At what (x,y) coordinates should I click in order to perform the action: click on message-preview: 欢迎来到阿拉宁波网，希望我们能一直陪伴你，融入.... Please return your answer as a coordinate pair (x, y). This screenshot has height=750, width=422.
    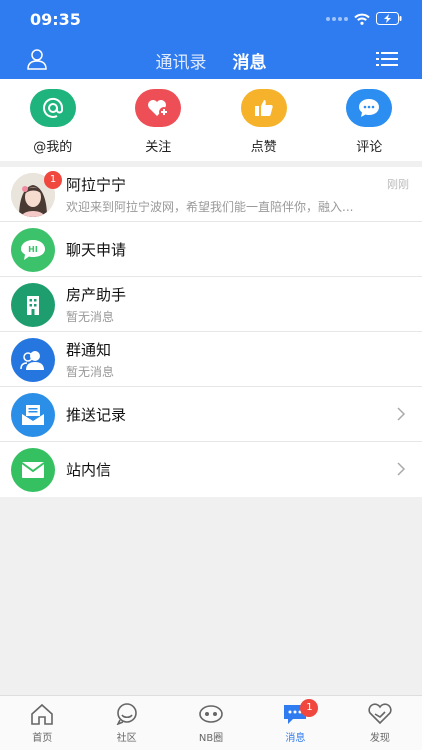
    Looking at the image, I should click on (210, 207).